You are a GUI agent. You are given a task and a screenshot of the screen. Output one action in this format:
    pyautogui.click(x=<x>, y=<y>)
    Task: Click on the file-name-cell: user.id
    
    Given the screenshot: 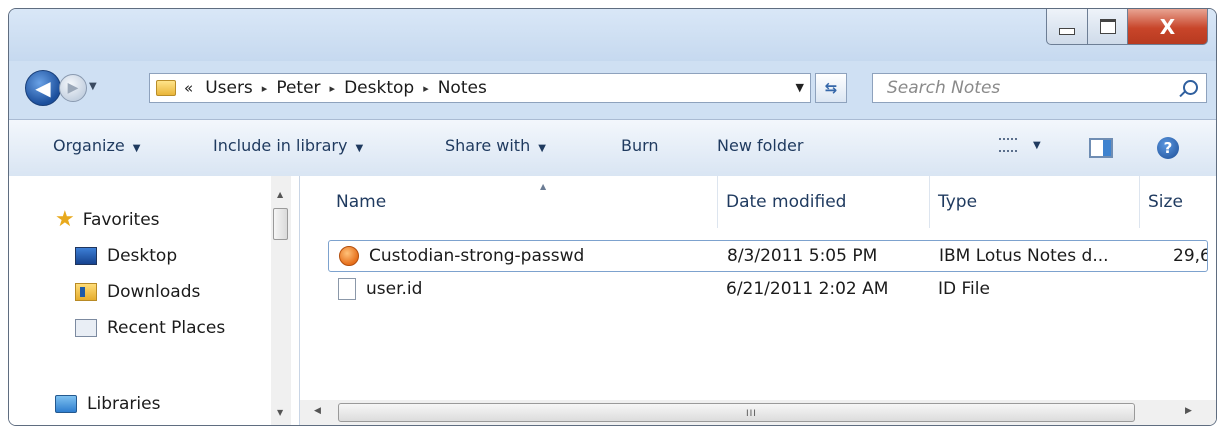 What is the action you would take?
    pyautogui.click(x=528, y=289)
    